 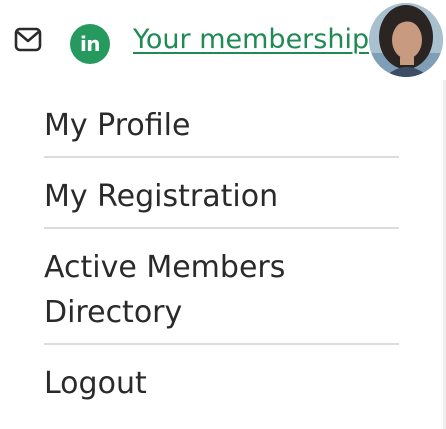 I want to click on mail-icon, so click(x=31, y=42).